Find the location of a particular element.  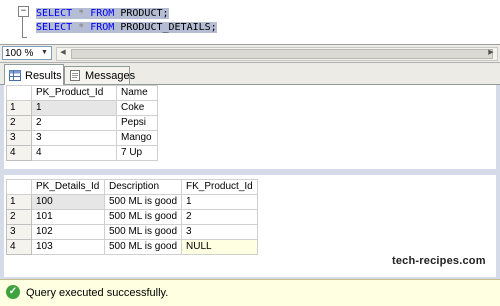

tab-results: Results is located at coordinates (34, 74).